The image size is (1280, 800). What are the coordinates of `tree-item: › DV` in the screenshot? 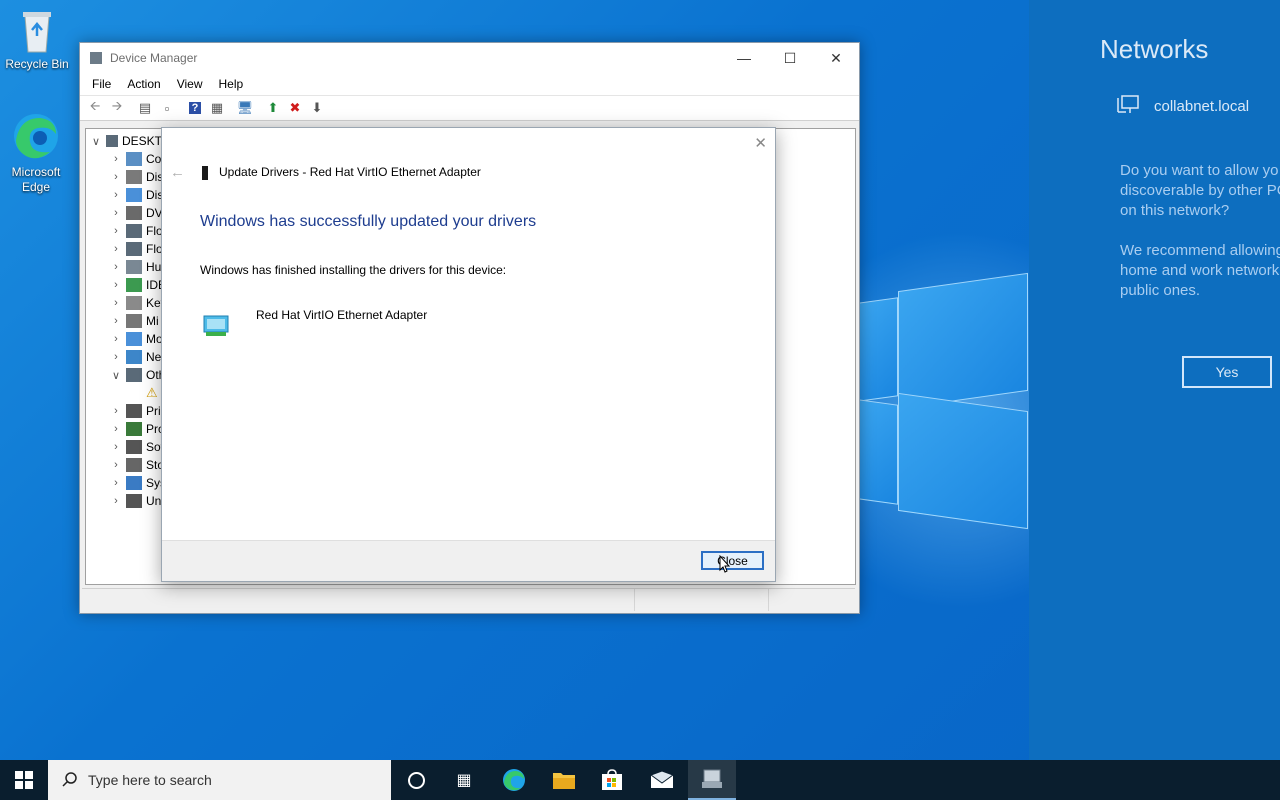 It's located at (136, 213).